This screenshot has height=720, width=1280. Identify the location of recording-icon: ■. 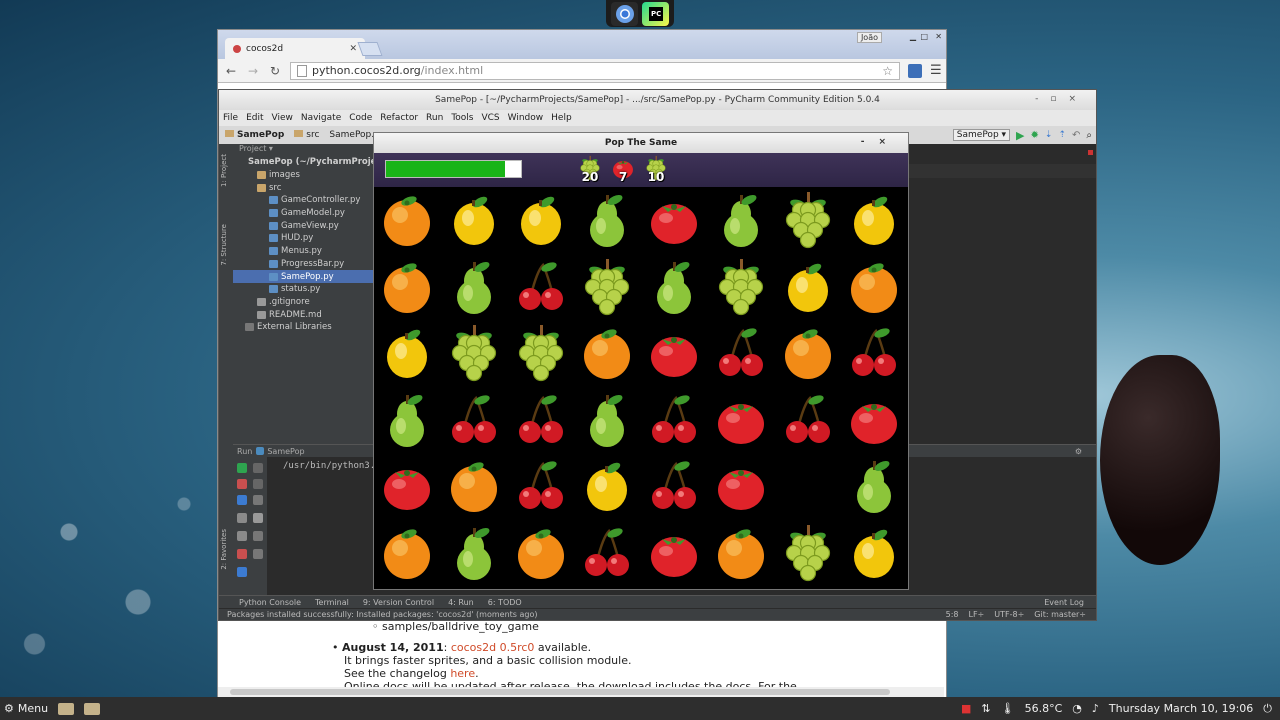
(966, 708).